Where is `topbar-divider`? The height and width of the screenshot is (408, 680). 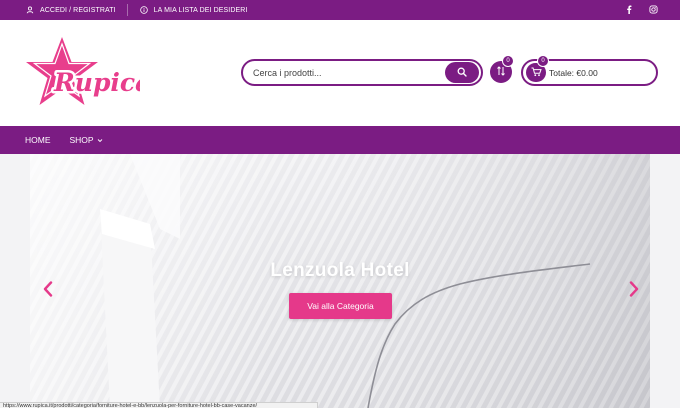 topbar-divider is located at coordinates (127, 10).